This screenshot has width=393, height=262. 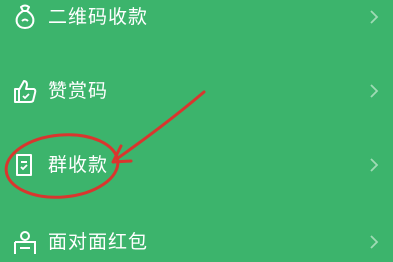 What do you see at coordinates (25, 165) in the screenshot?
I see `group-receipt-icon` at bounding box center [25, 165].